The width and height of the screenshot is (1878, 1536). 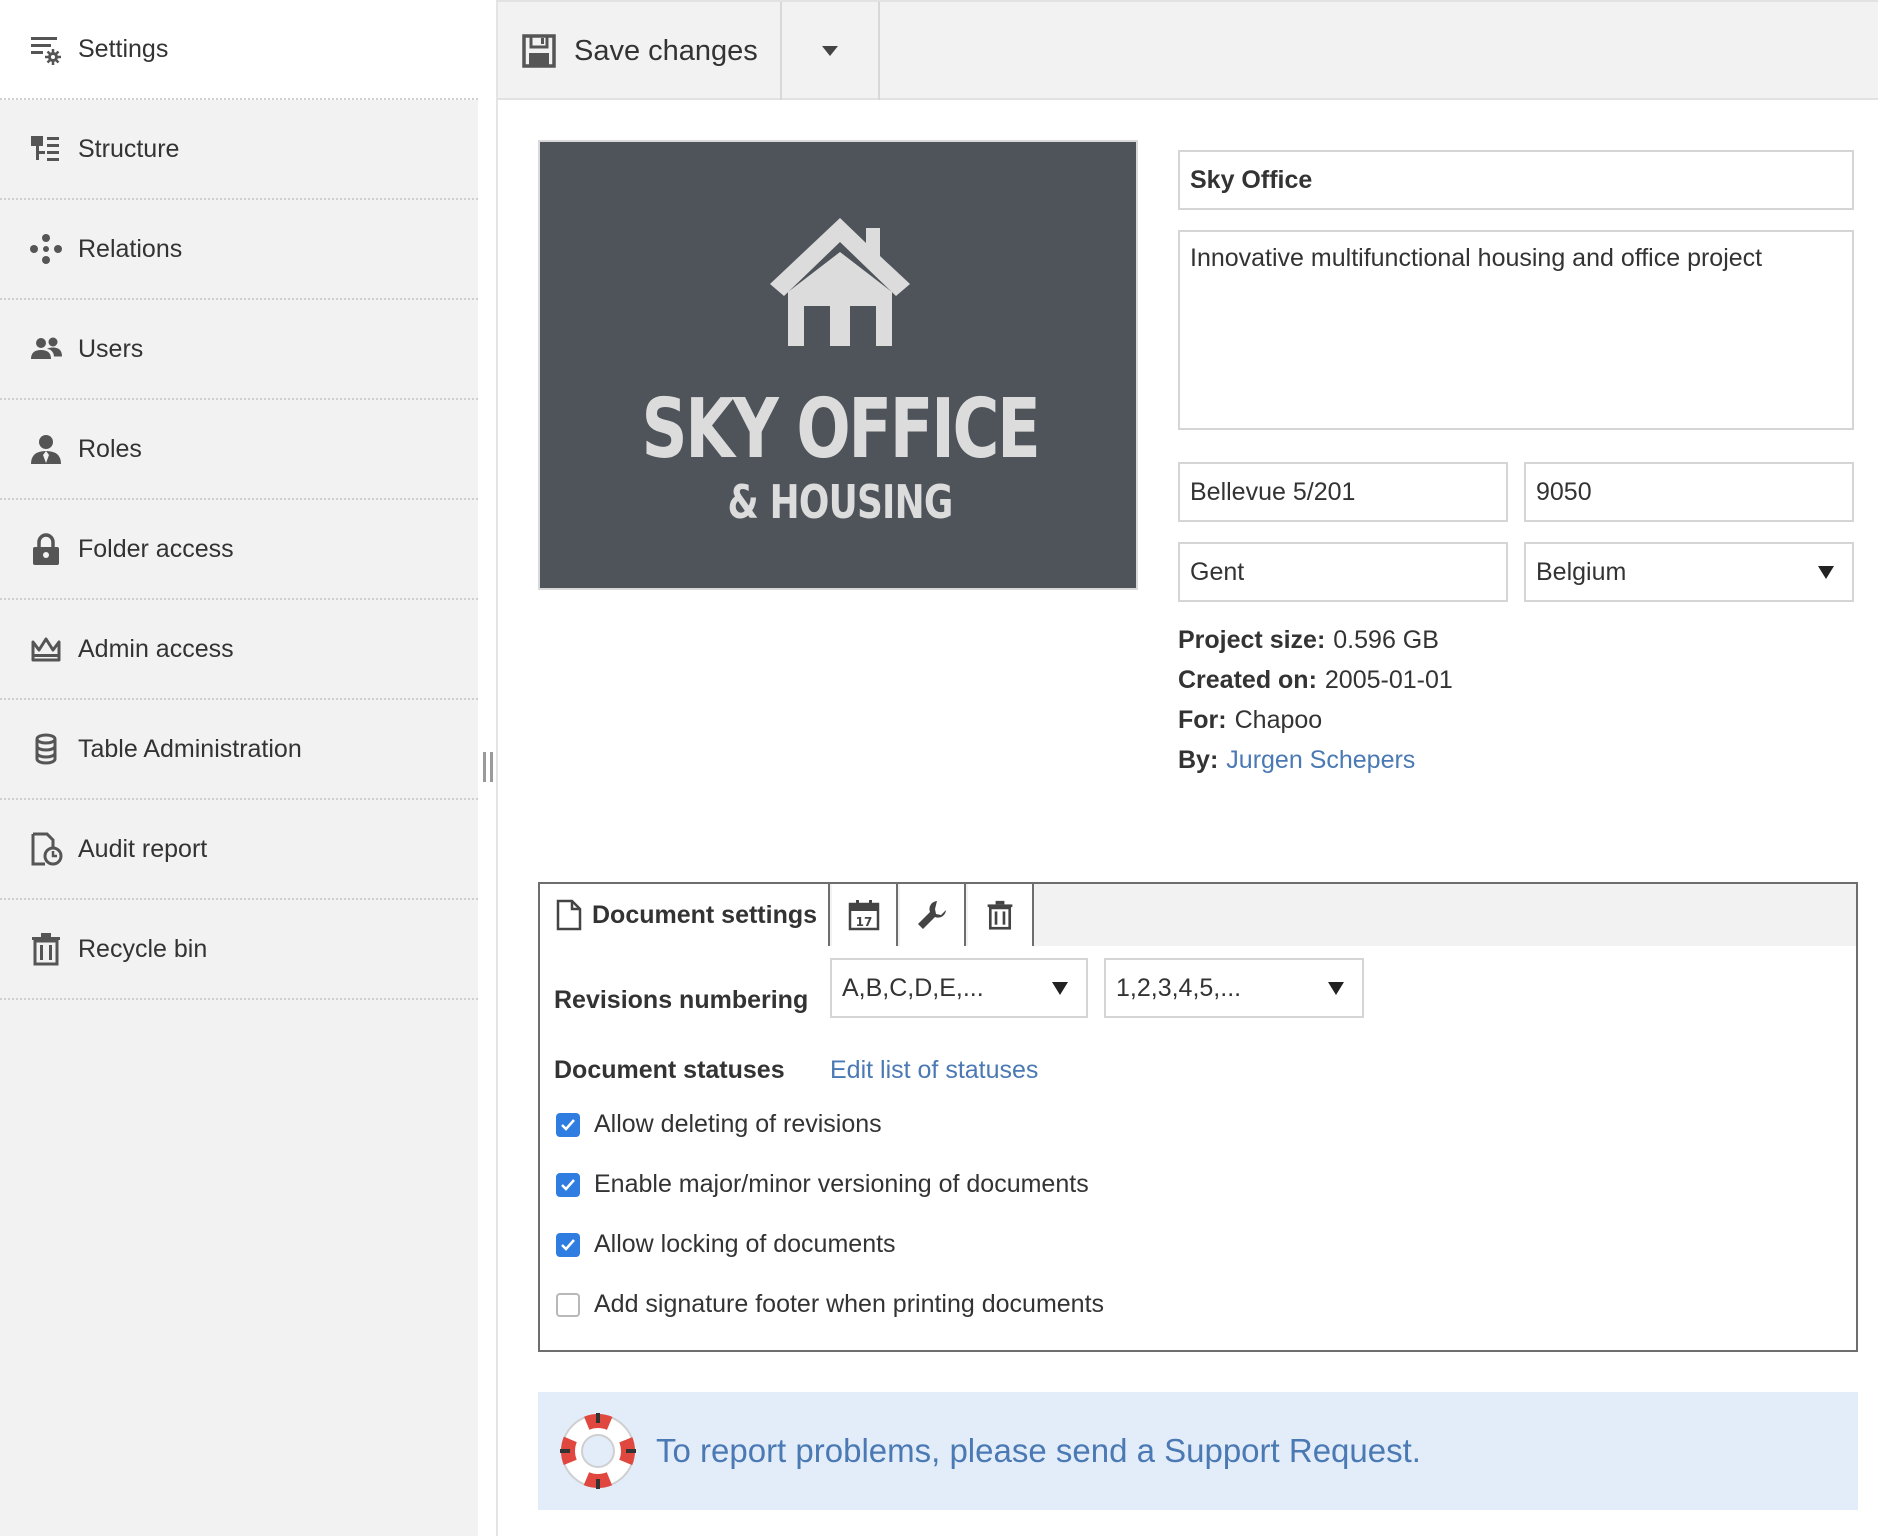 I want to click on wrench-icon, so click(x=932, y=915).